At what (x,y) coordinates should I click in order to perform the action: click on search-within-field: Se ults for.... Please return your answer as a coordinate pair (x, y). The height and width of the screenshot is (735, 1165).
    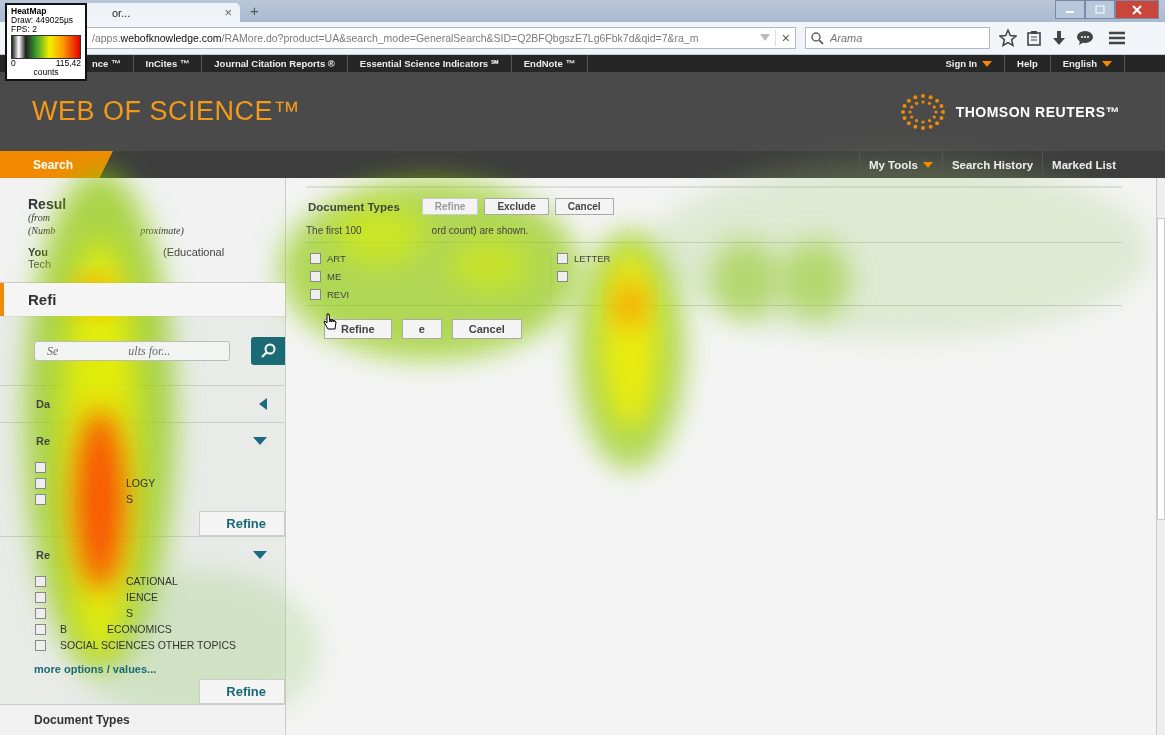
    Looking at the image, I should click on (132, 351).